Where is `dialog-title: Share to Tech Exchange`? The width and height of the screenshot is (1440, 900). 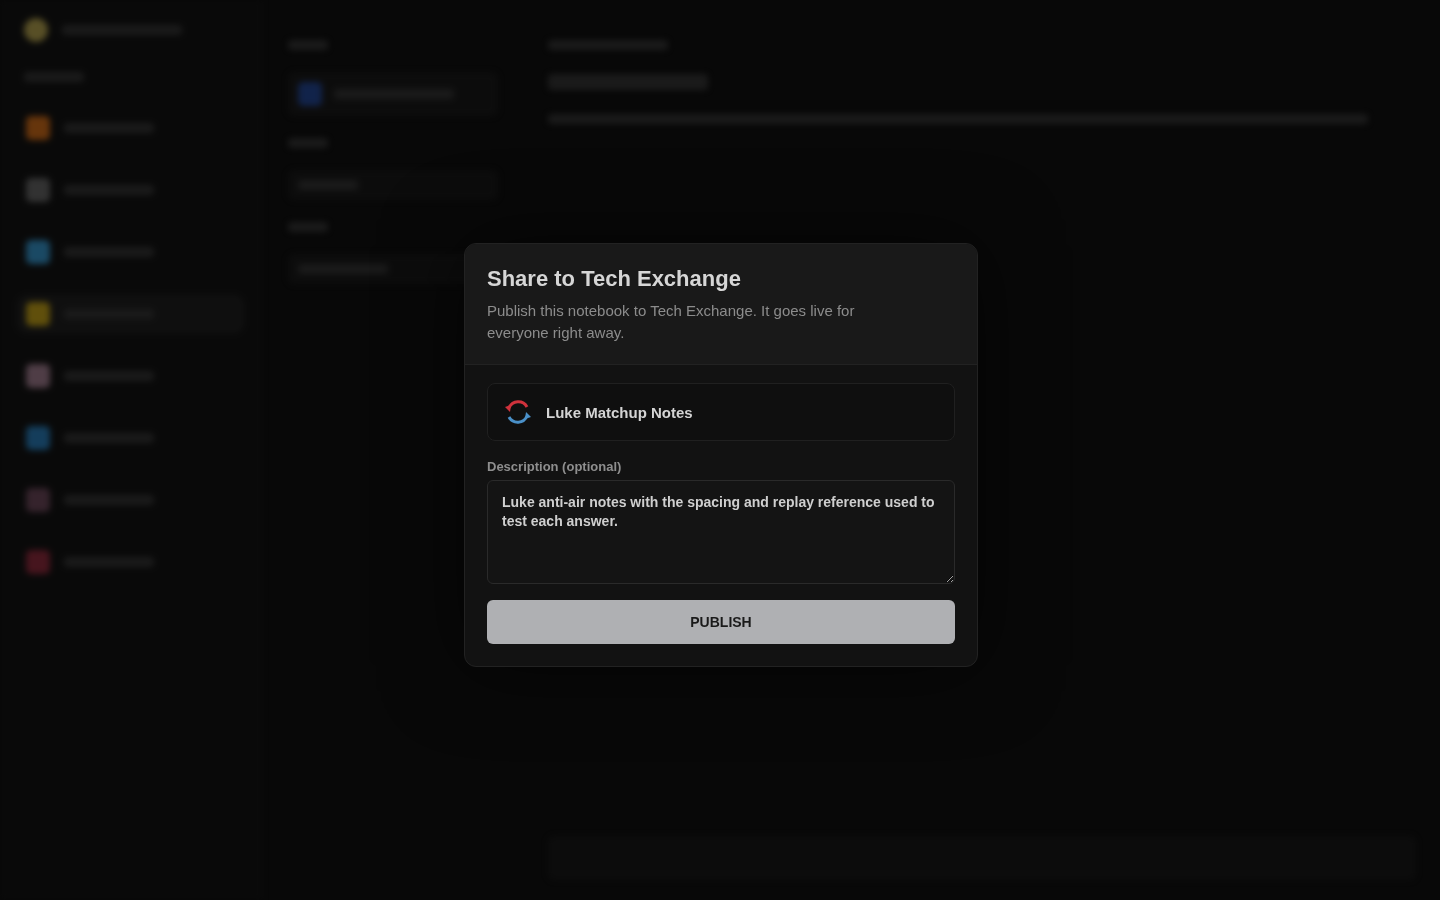
dialog-title: Share to Tech Exchange is located at coordinates (614, 279).